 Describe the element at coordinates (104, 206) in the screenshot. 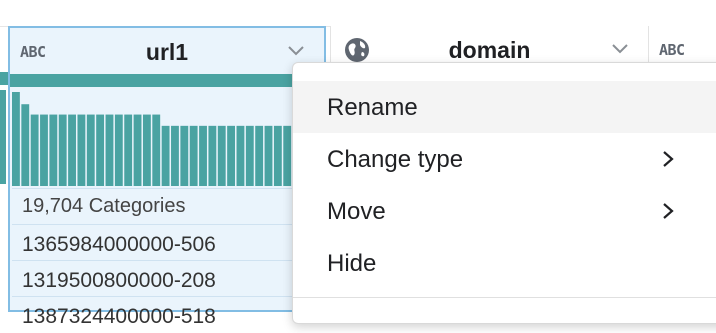

I see `categories-count: 19,704 Categories` at that location.